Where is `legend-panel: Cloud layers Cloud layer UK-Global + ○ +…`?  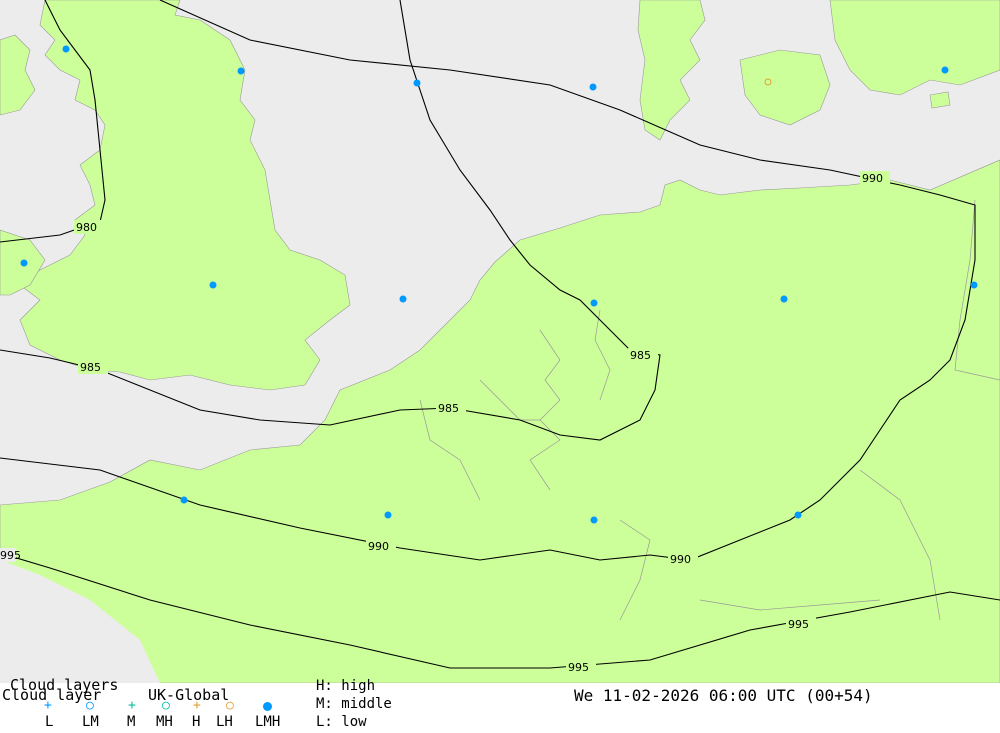
legend-panel: Cloud layers Cloud layer UK-Global + ○ +… is located at coordinates (500, 704).